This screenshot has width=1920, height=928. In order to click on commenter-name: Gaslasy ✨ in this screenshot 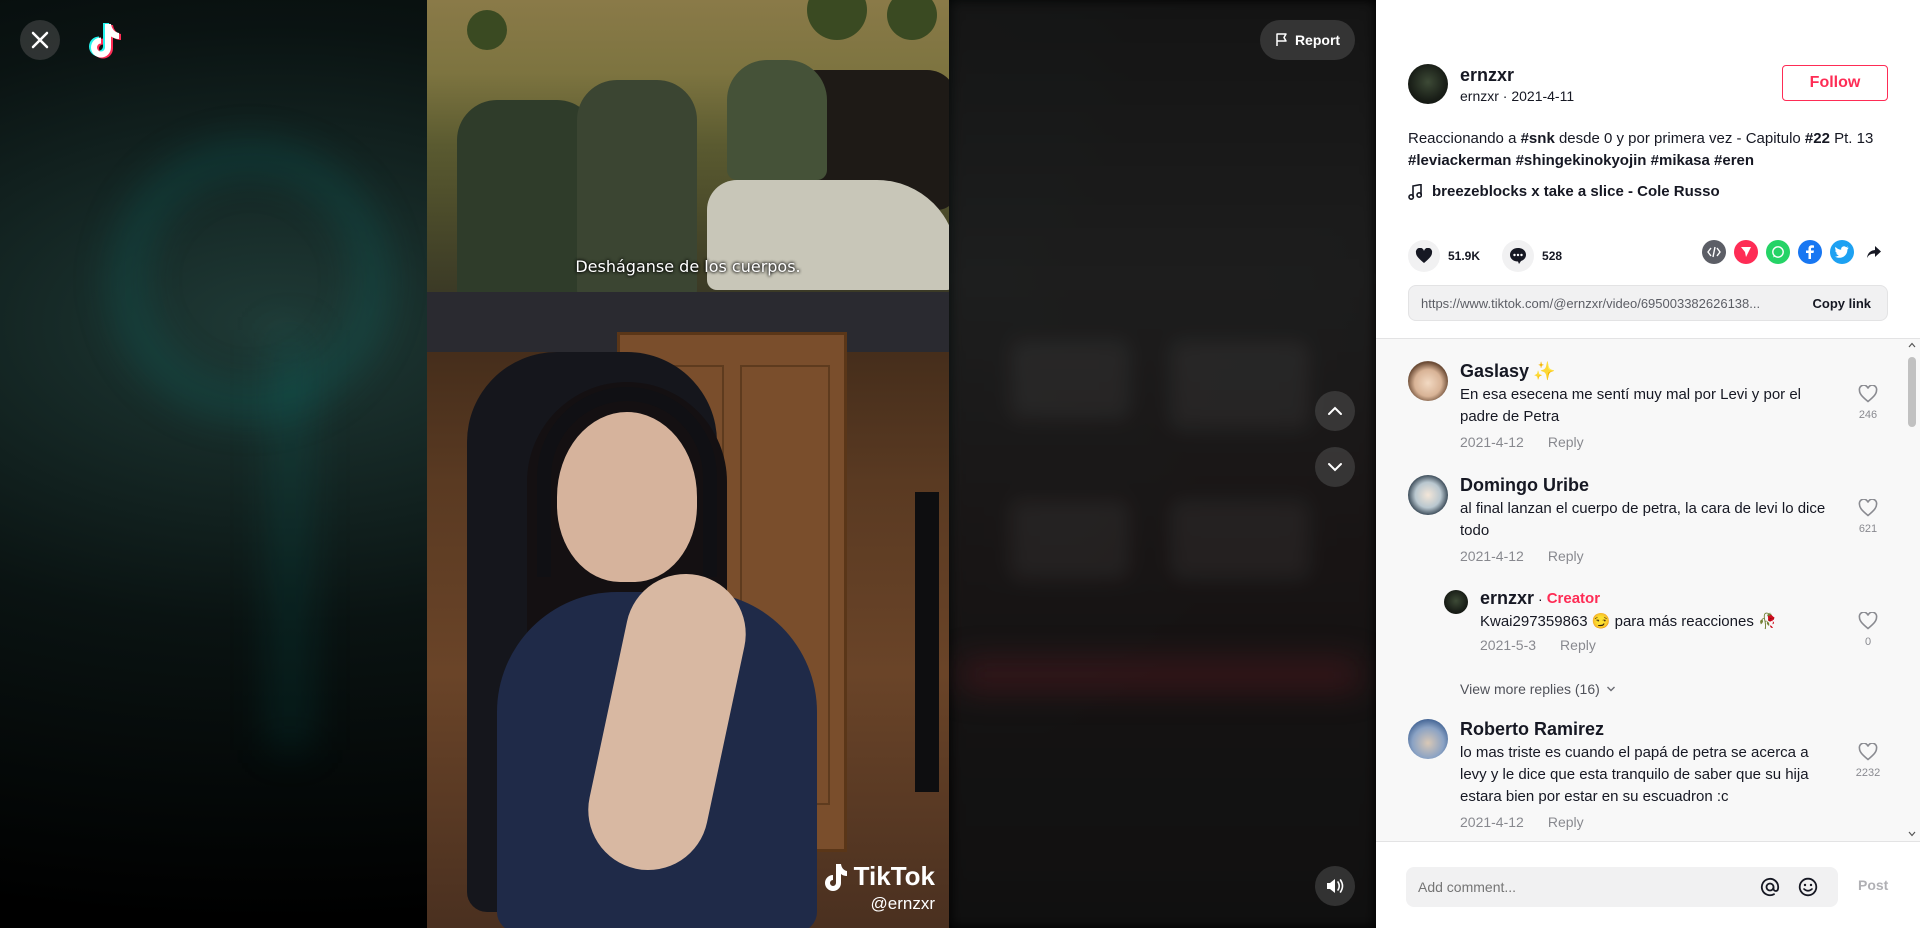, I will do `click(1645, 371)`.